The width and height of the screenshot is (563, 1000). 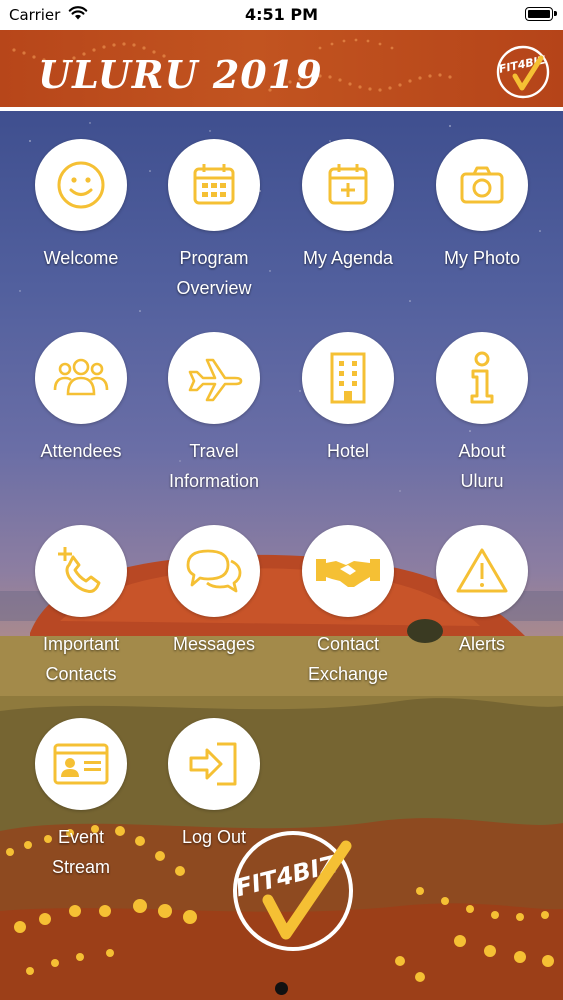 I want to click on tile-label: Program Overview, so click(x=214, y=273).